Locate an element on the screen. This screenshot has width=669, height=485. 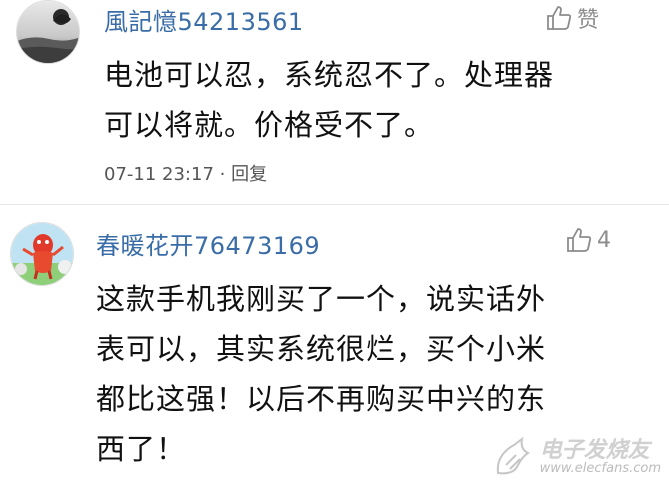
watermark-url: www.elecfans.com is located at coordinates (600, 468).